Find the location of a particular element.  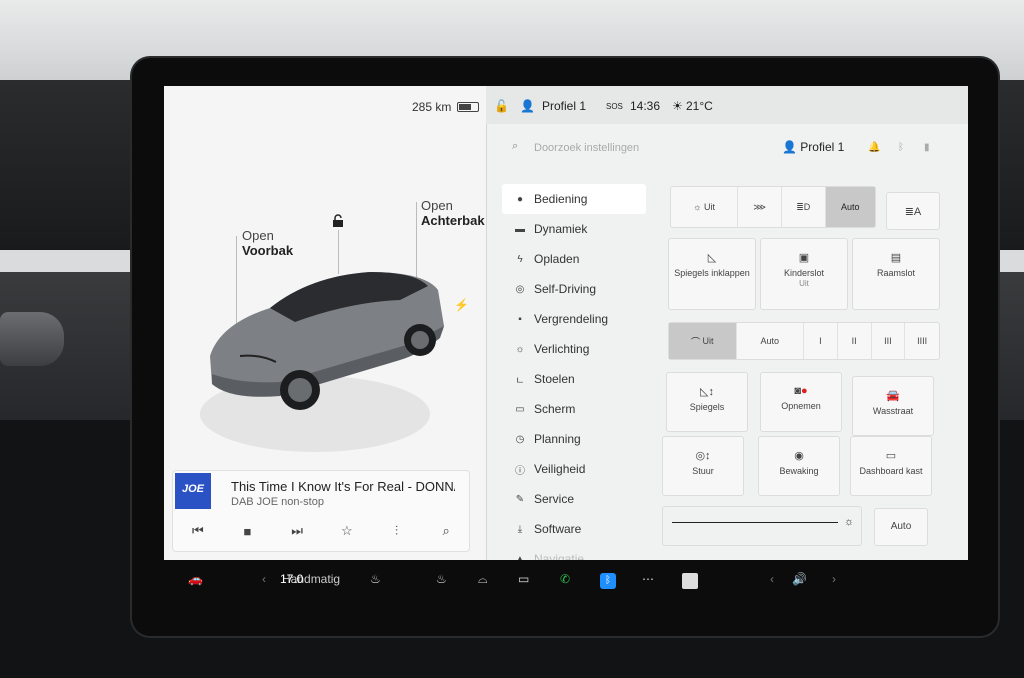

settings-search-input: Doorzoek instellingen is located at coordinates (586, 148).